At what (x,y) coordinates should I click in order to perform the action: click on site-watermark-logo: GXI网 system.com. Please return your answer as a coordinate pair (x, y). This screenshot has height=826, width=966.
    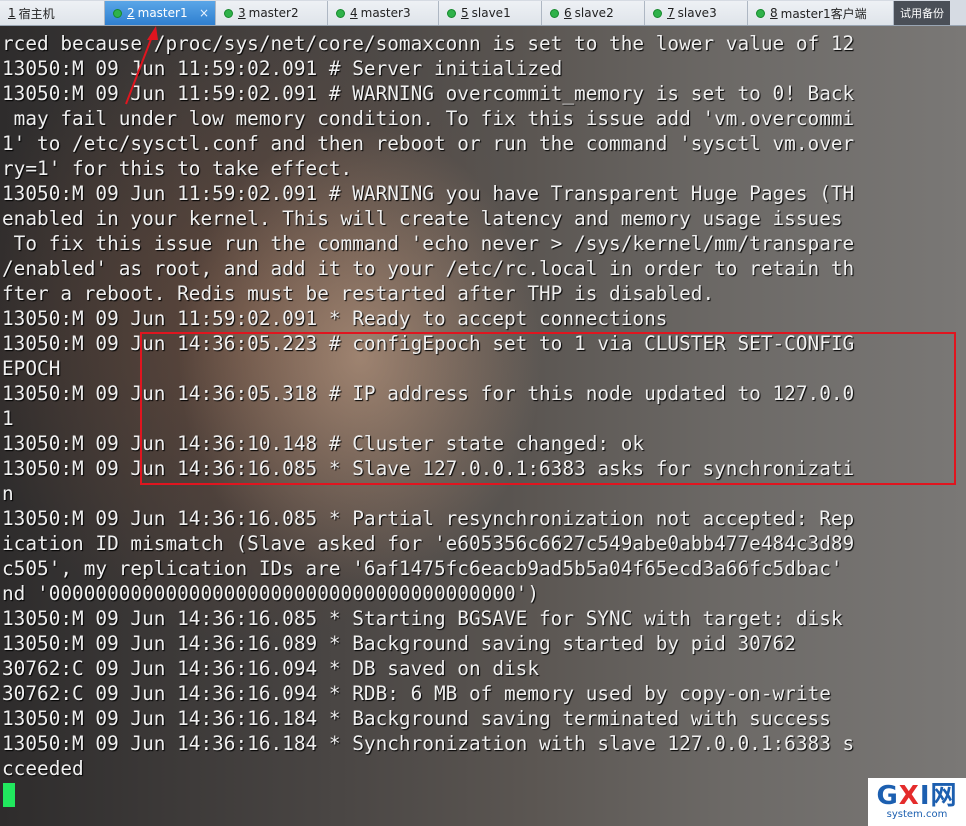
    Looking at the image, I should click on (917, 802).